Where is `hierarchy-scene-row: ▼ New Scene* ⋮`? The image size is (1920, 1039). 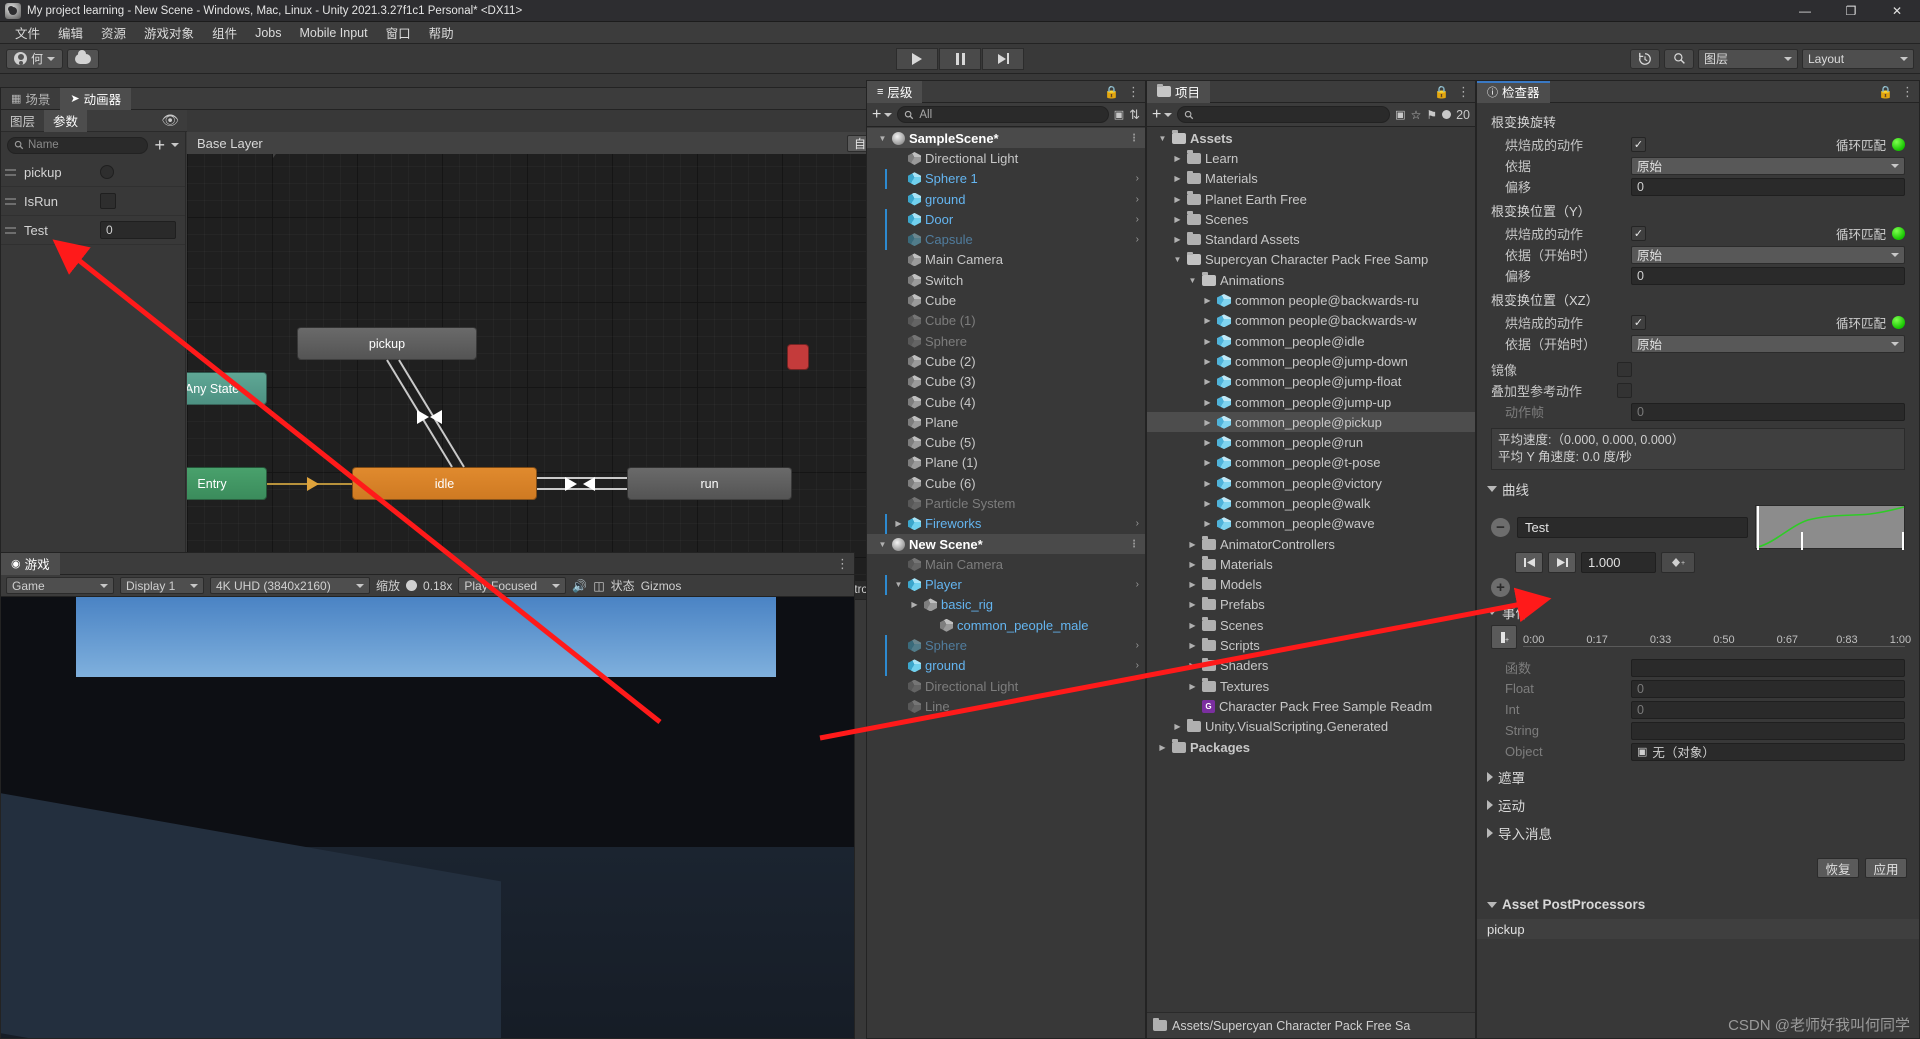
hierarchy-scene-row: ▼ New Scene* ⋮ is located at coordinates (1006, 544).